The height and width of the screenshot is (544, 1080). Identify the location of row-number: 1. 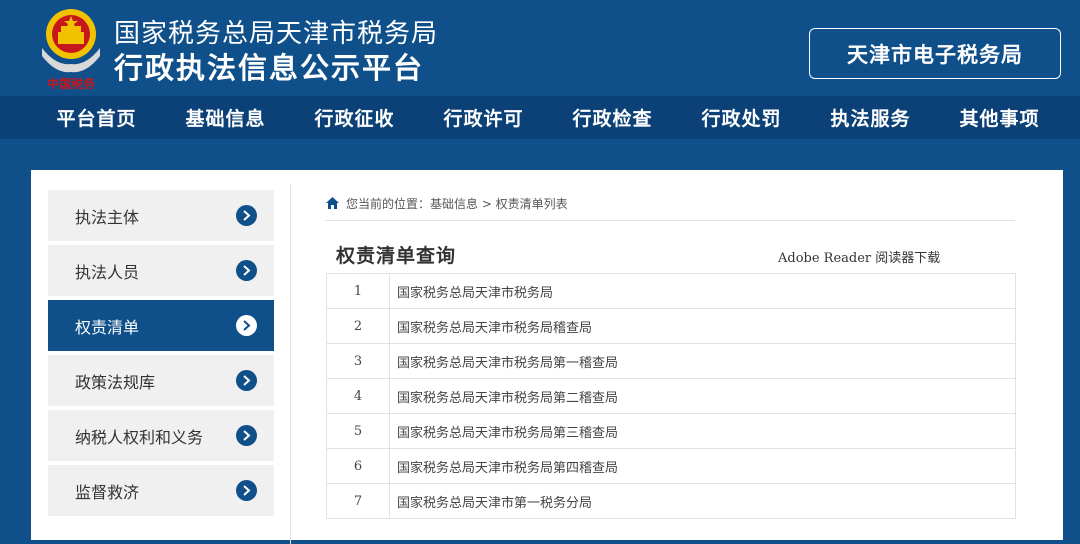
(358, 291).